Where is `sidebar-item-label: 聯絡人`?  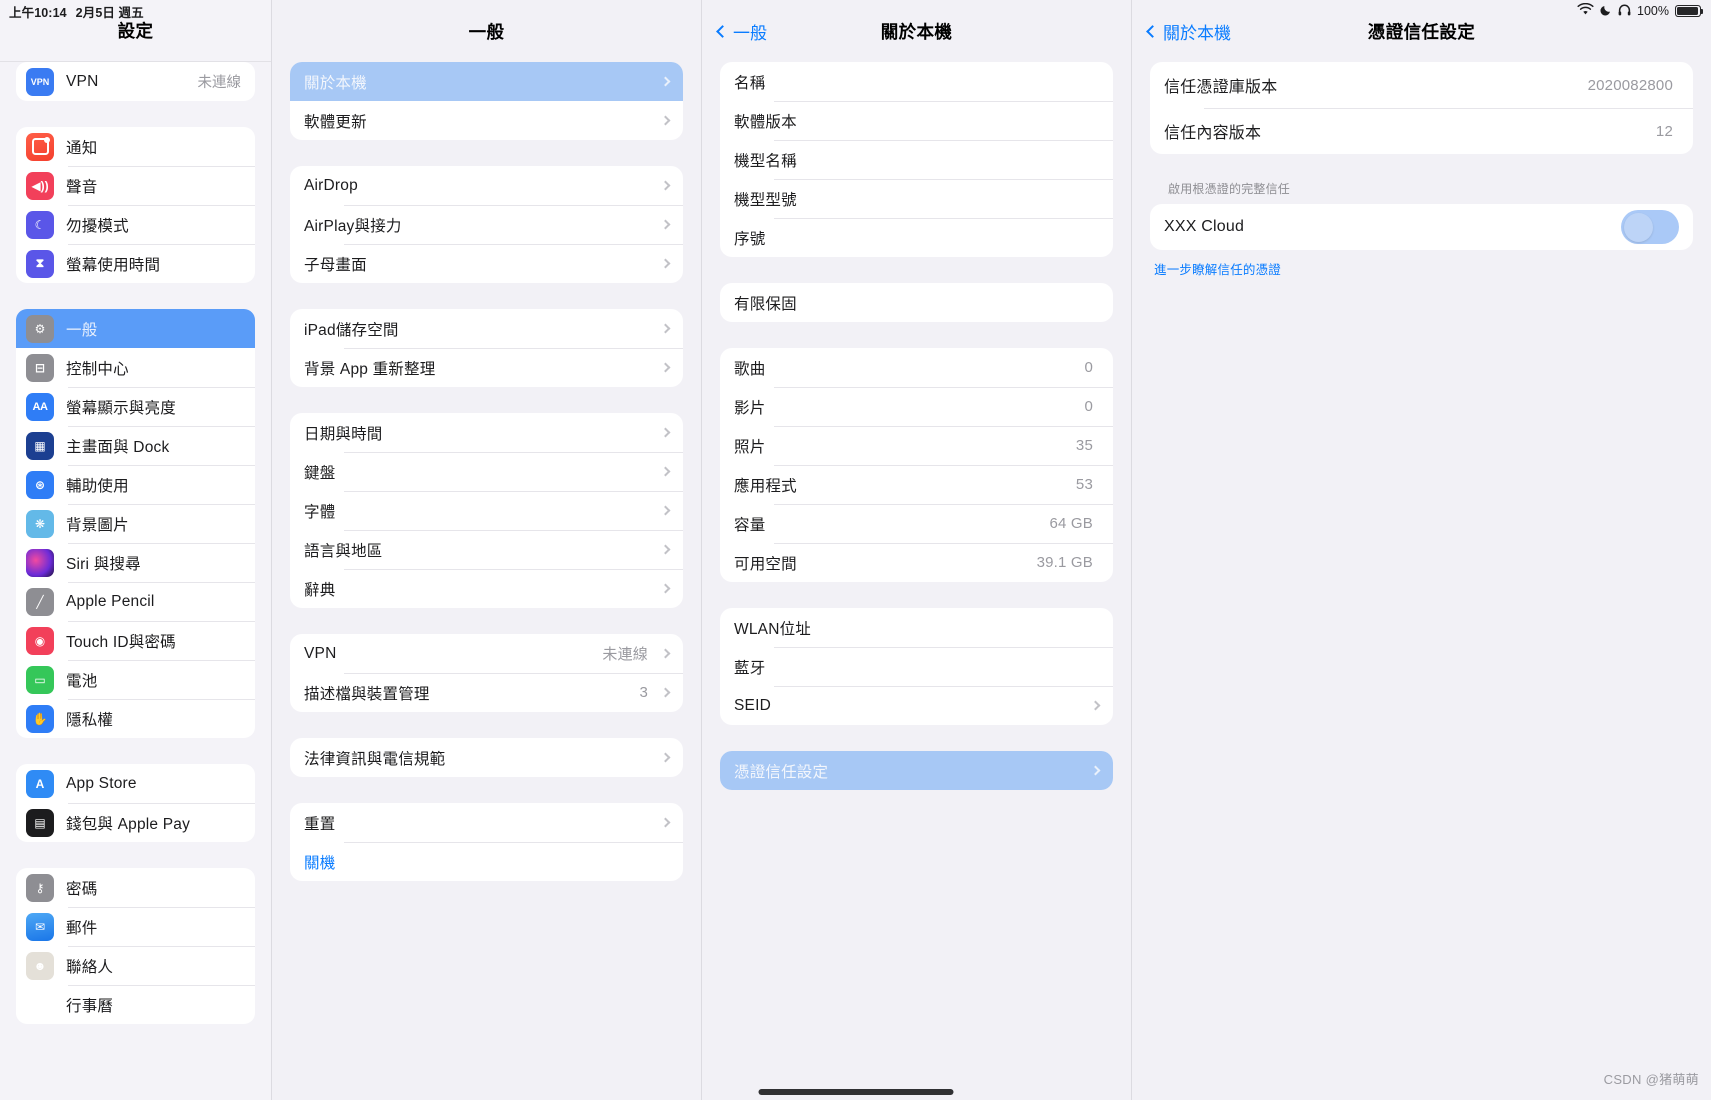 sidebar-item-label: 聯絡人 is located at coordinates (90, 967).